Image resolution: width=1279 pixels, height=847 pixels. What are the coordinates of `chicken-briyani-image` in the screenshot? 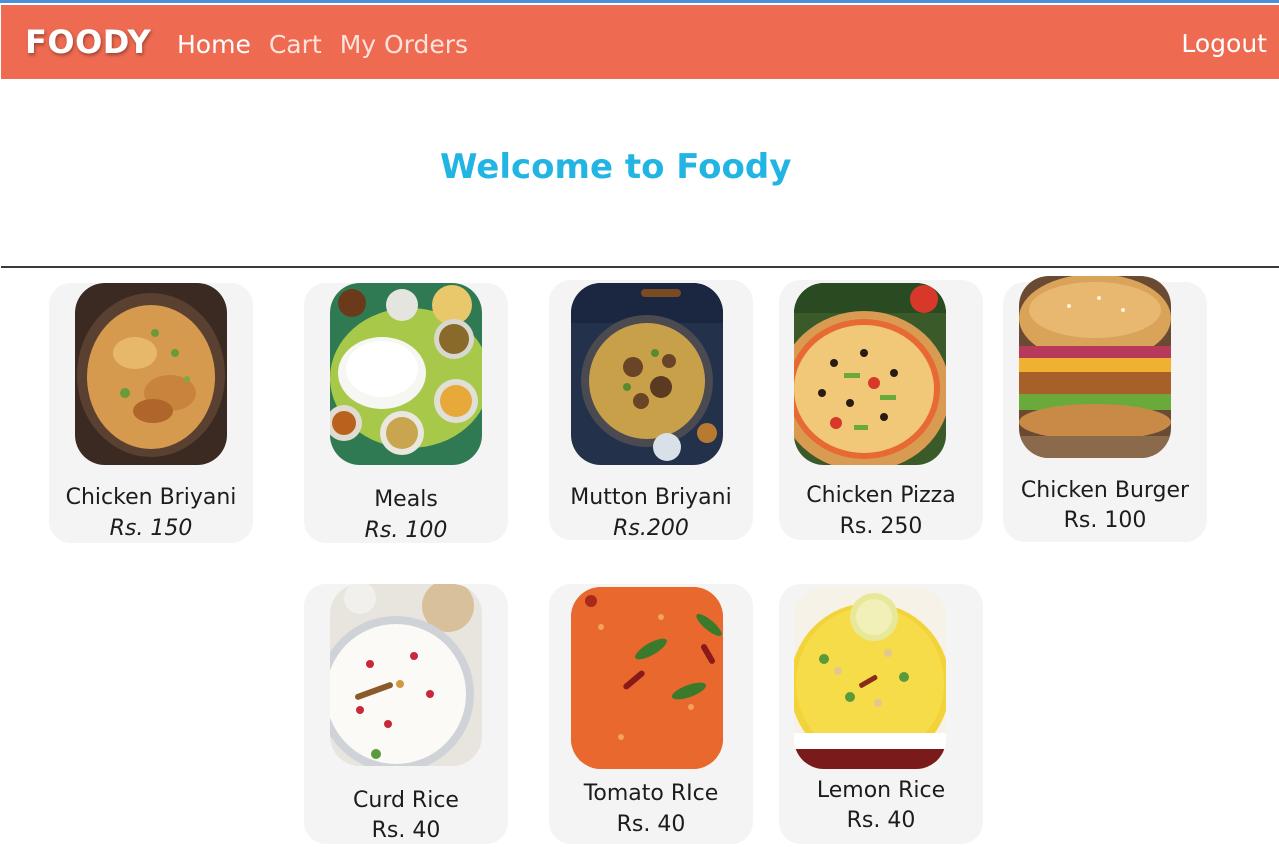 It's located at (151, 374).